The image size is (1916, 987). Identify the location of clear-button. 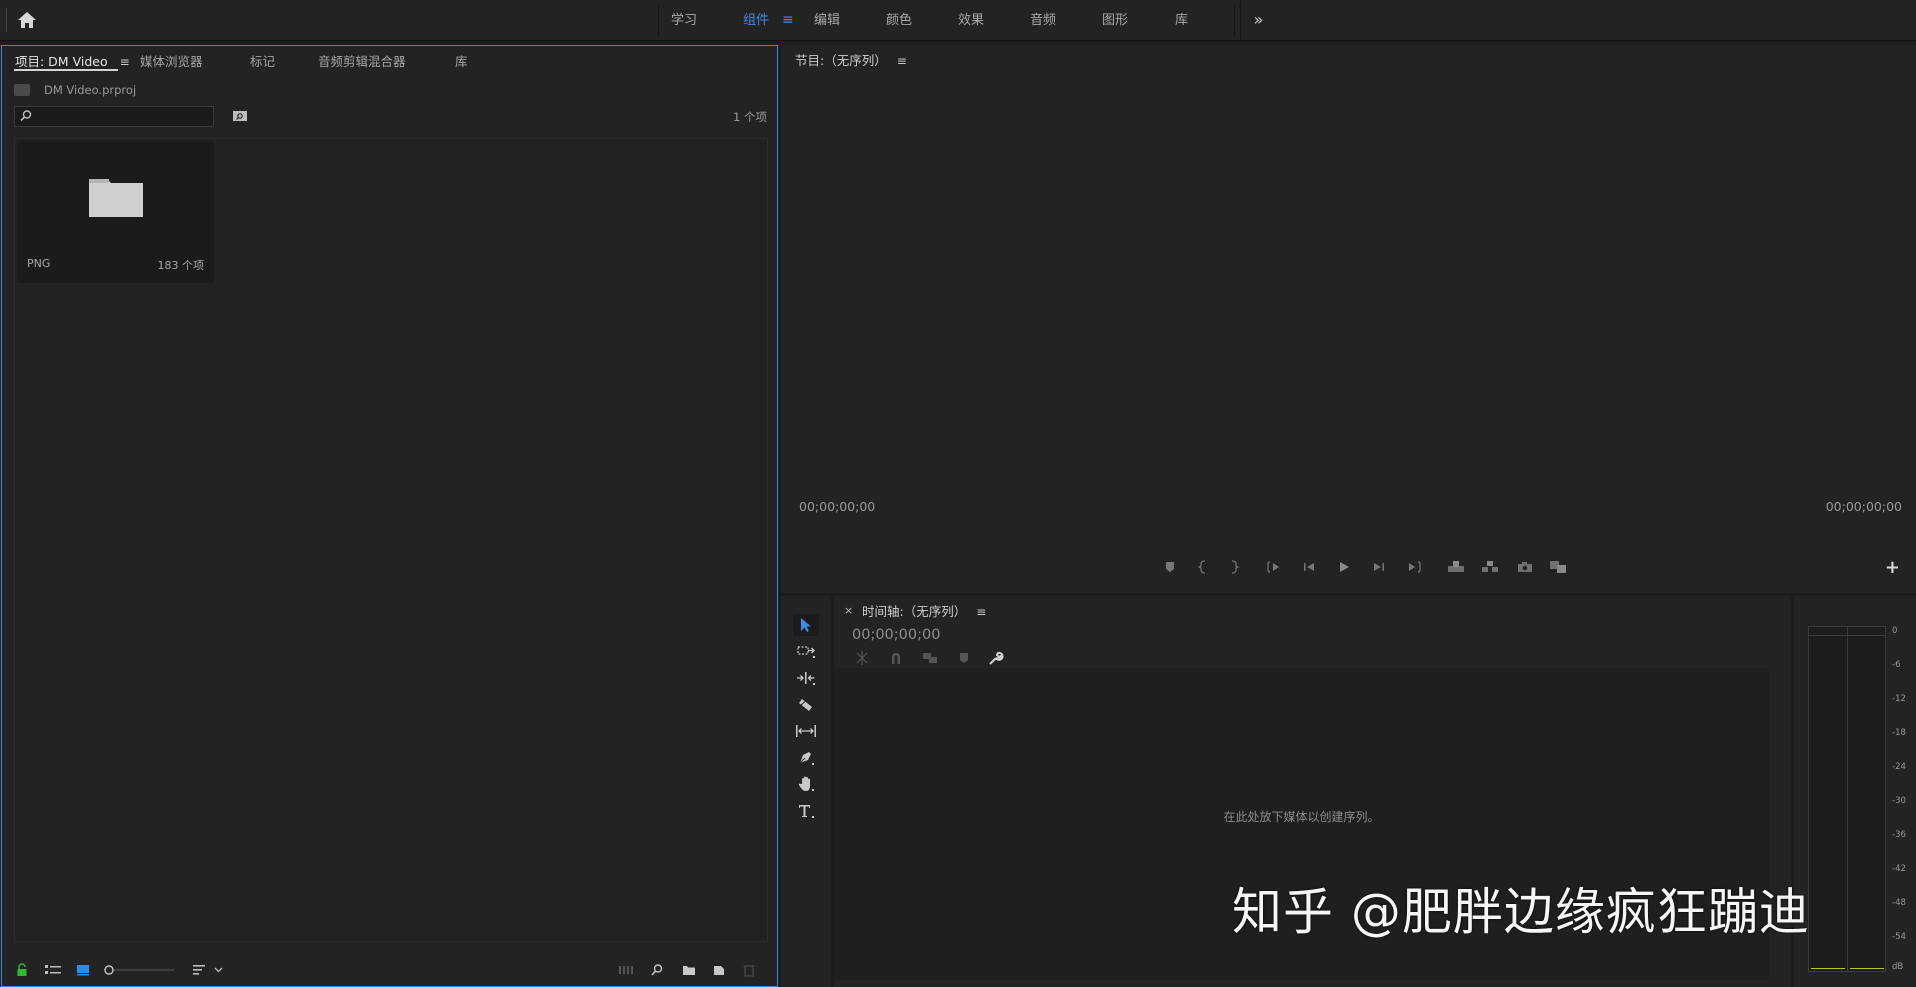
(749, 970).